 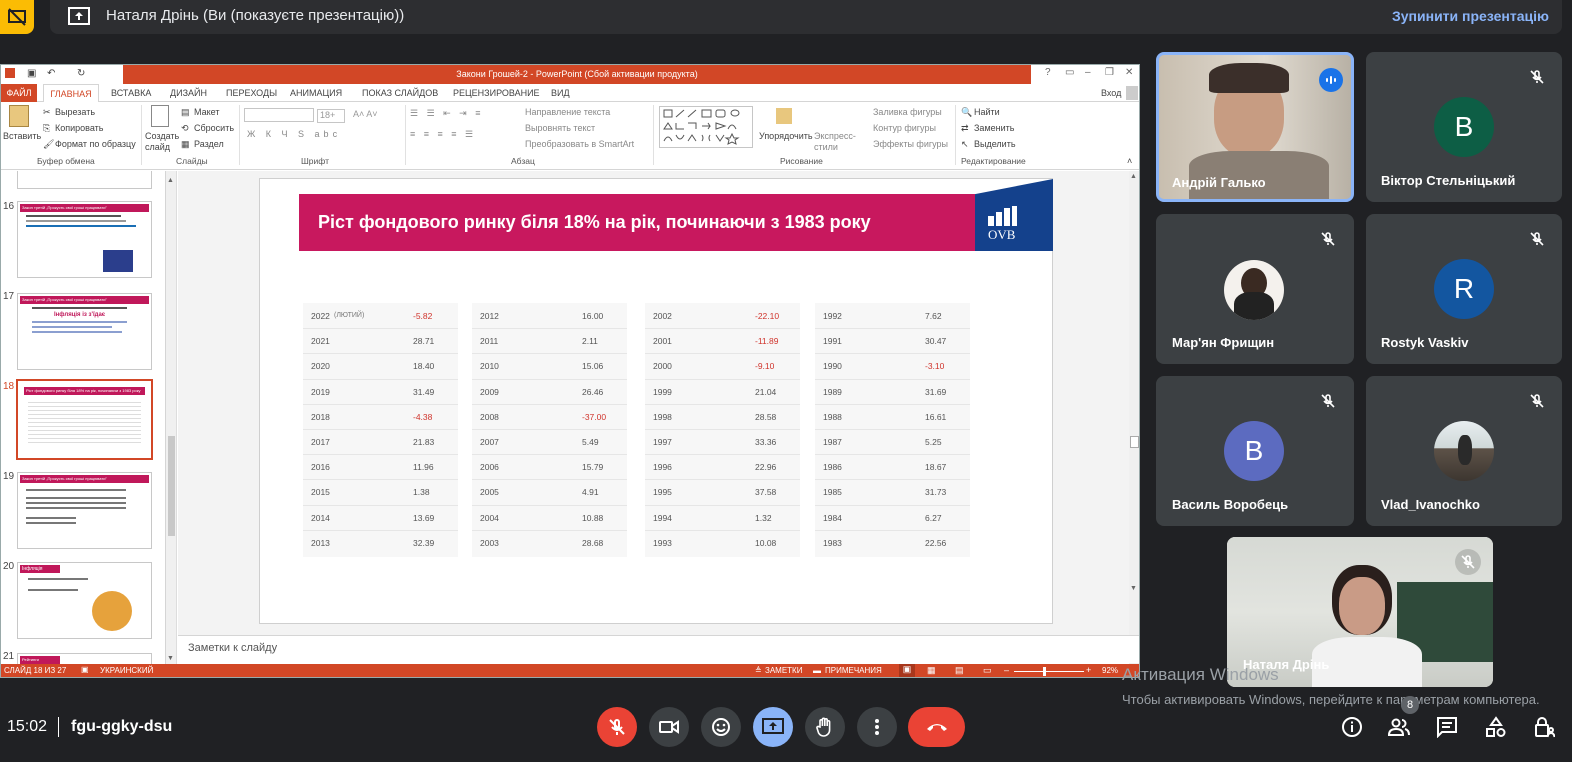 What do you see at coordinates (185, 112) in the screenshot?
I see `layout-icon: ▤` at bounding box center [185, 112].